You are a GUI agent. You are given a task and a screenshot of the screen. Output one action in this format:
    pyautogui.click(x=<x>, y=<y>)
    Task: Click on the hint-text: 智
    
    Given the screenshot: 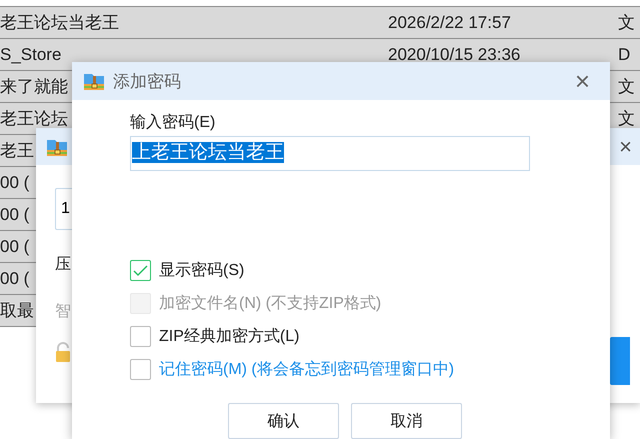 What is the action you would take?
    pyautogui.click(x=63, y=312)
    